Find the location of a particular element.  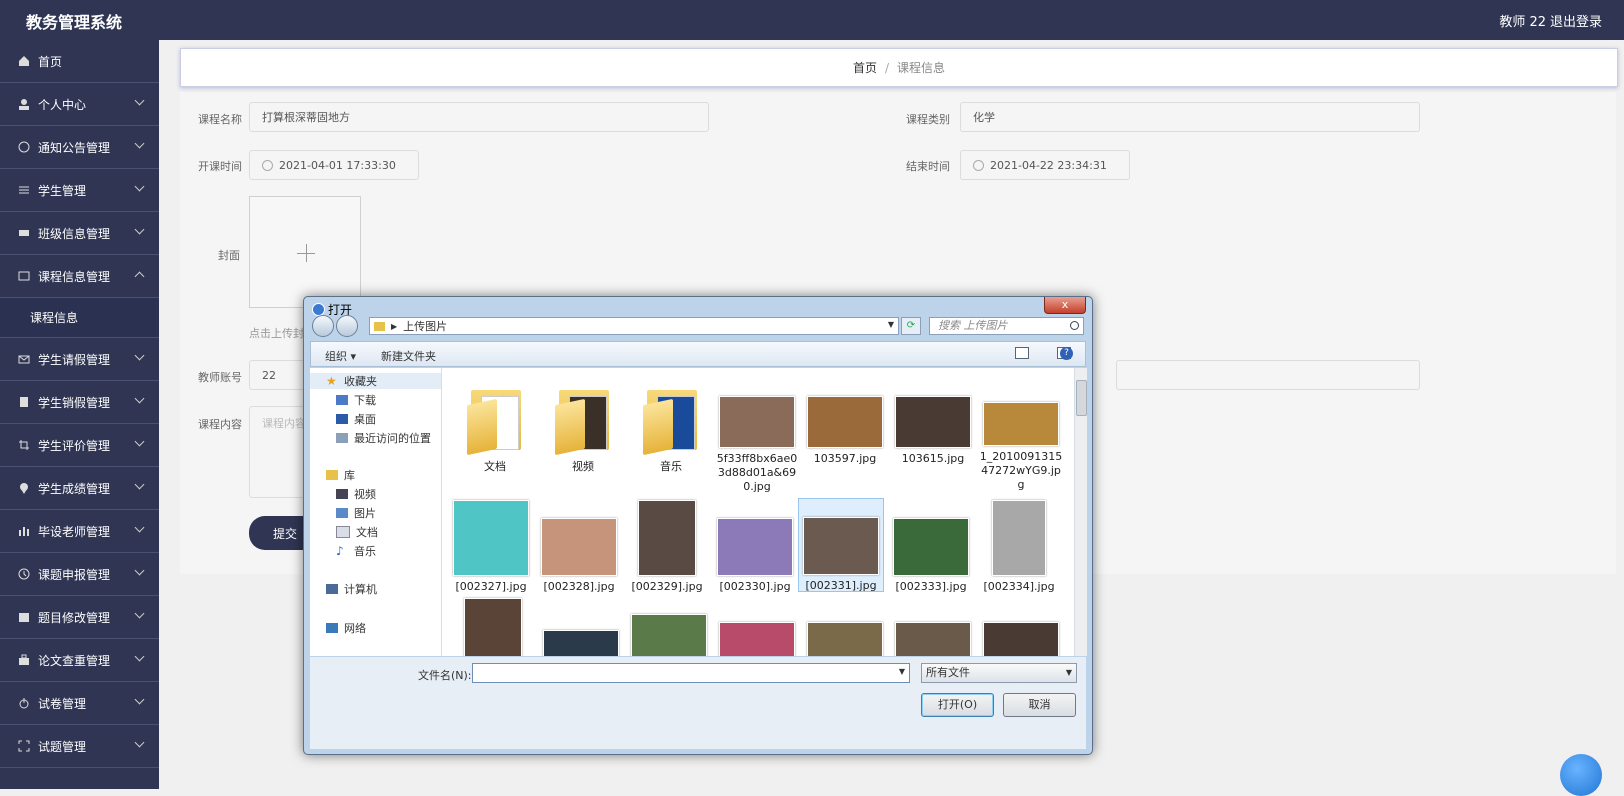

file-item-image: [002330].jpg is located at coordinates (755, 556).